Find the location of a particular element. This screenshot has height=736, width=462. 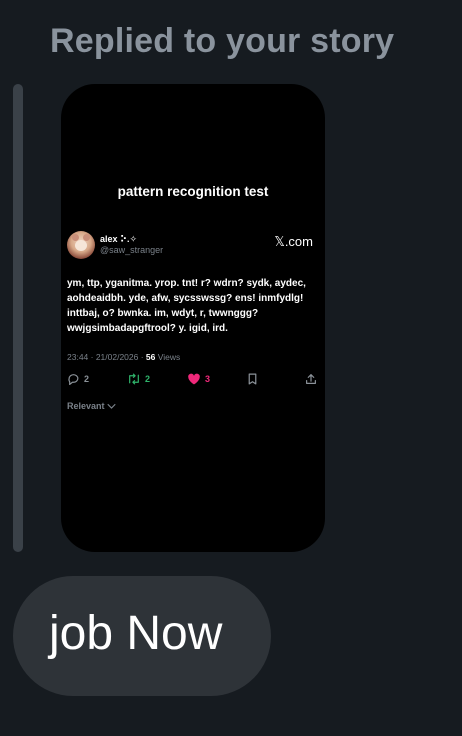

bookmark-icon is located at coordinates (252, 379).